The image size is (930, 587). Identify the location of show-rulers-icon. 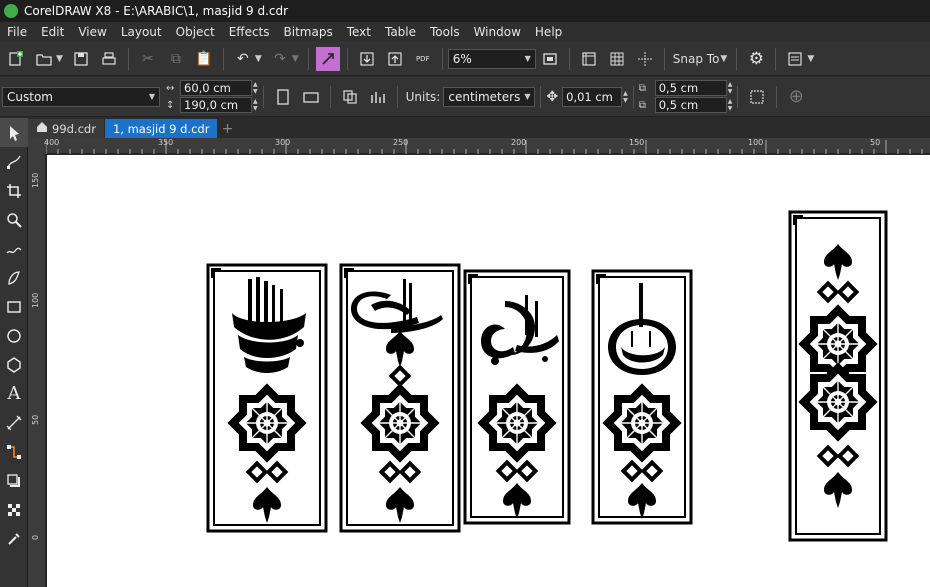
(589, 59).